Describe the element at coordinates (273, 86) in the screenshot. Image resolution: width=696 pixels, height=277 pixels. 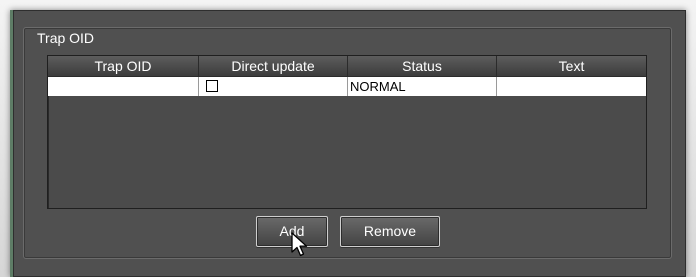
I see `cell-direct-update` at that location.